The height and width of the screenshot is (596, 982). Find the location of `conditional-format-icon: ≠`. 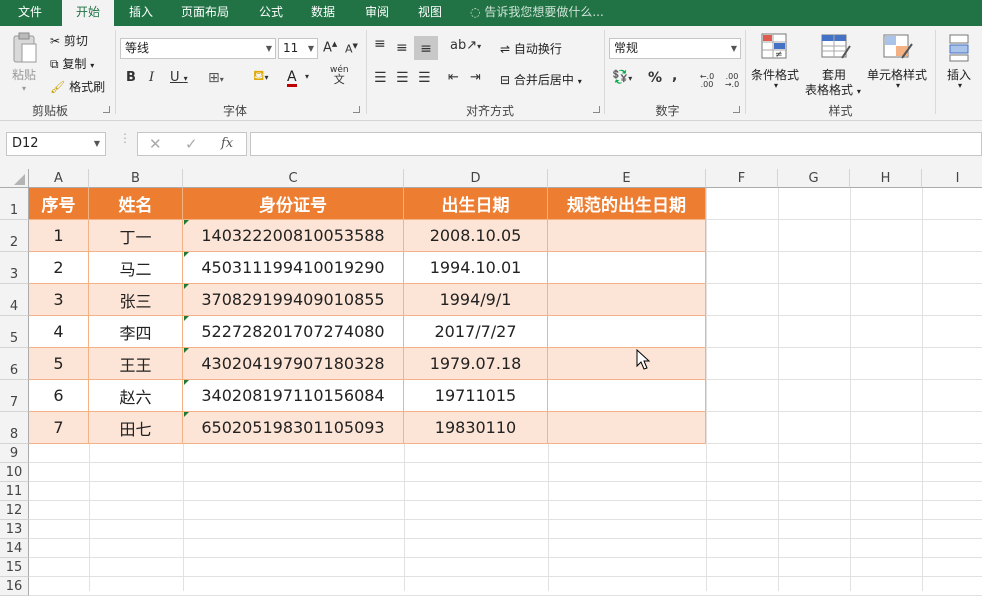

conditional-format-icon: ≠ is located at coordinates (775, 48).